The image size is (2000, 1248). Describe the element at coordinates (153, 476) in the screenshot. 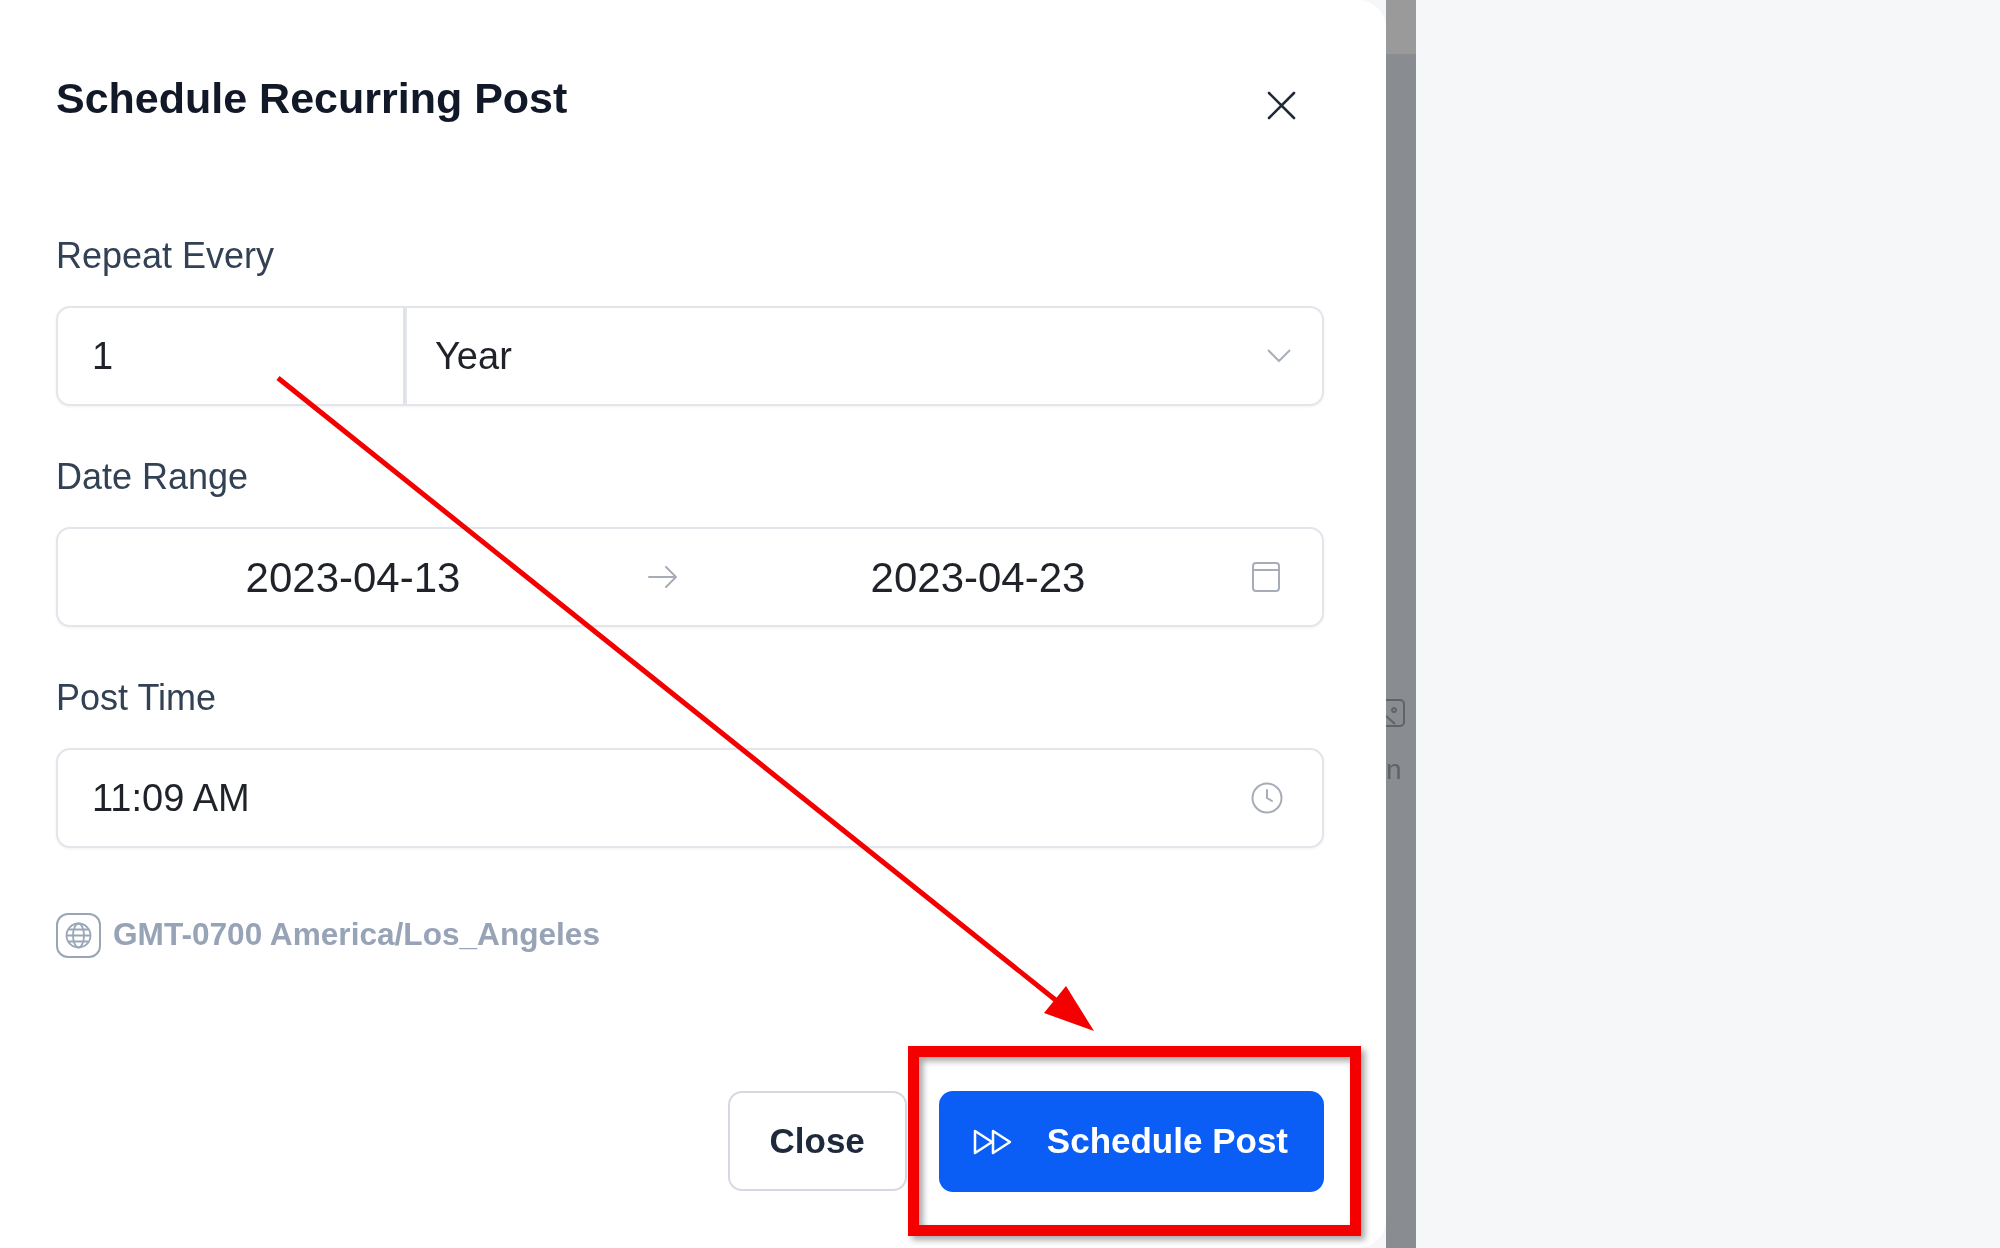

I see `field-label: Date Range` at that location.